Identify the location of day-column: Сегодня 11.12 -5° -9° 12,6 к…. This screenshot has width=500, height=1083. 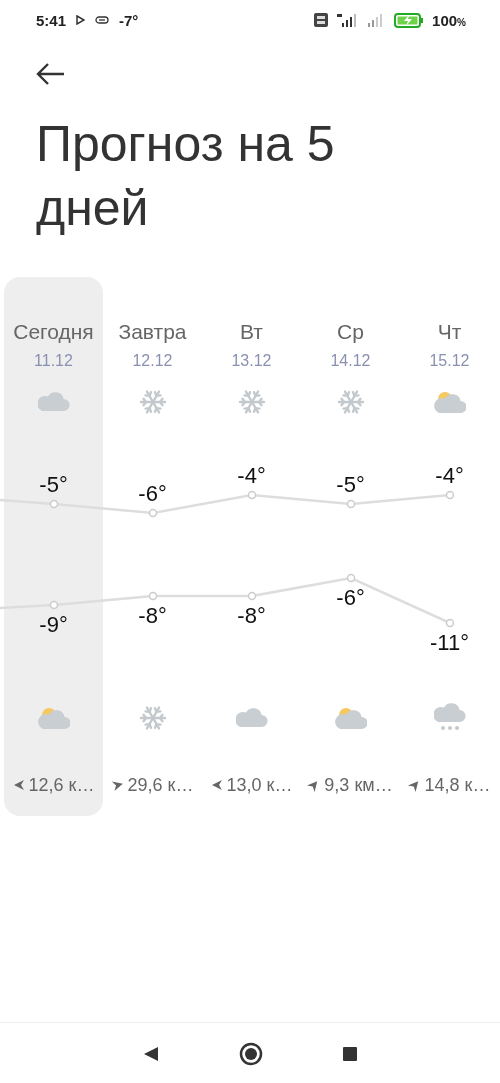
(53, 546).